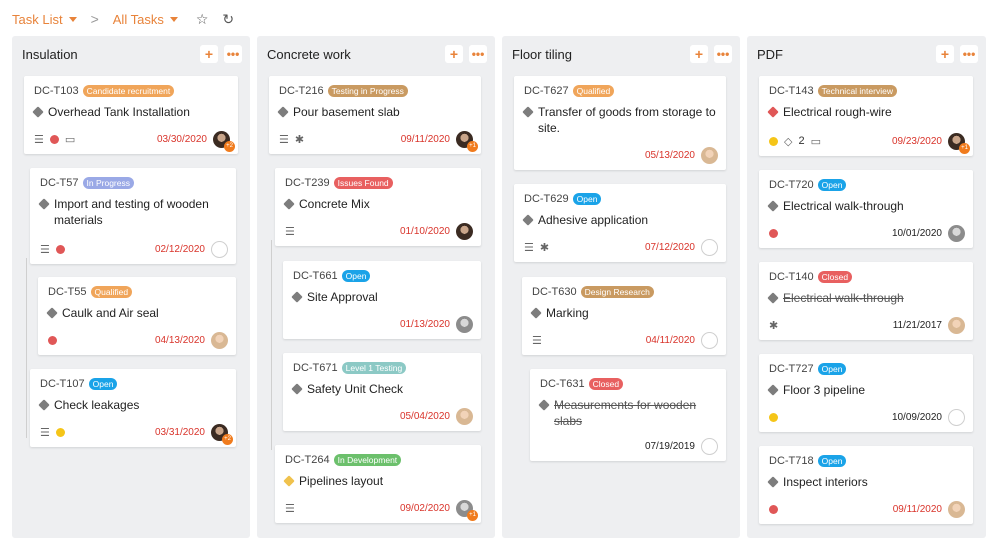  Describe the element at coordinates (377, 481) in the screenshot. I see `card-title-row: Pipelines layout` at that location.